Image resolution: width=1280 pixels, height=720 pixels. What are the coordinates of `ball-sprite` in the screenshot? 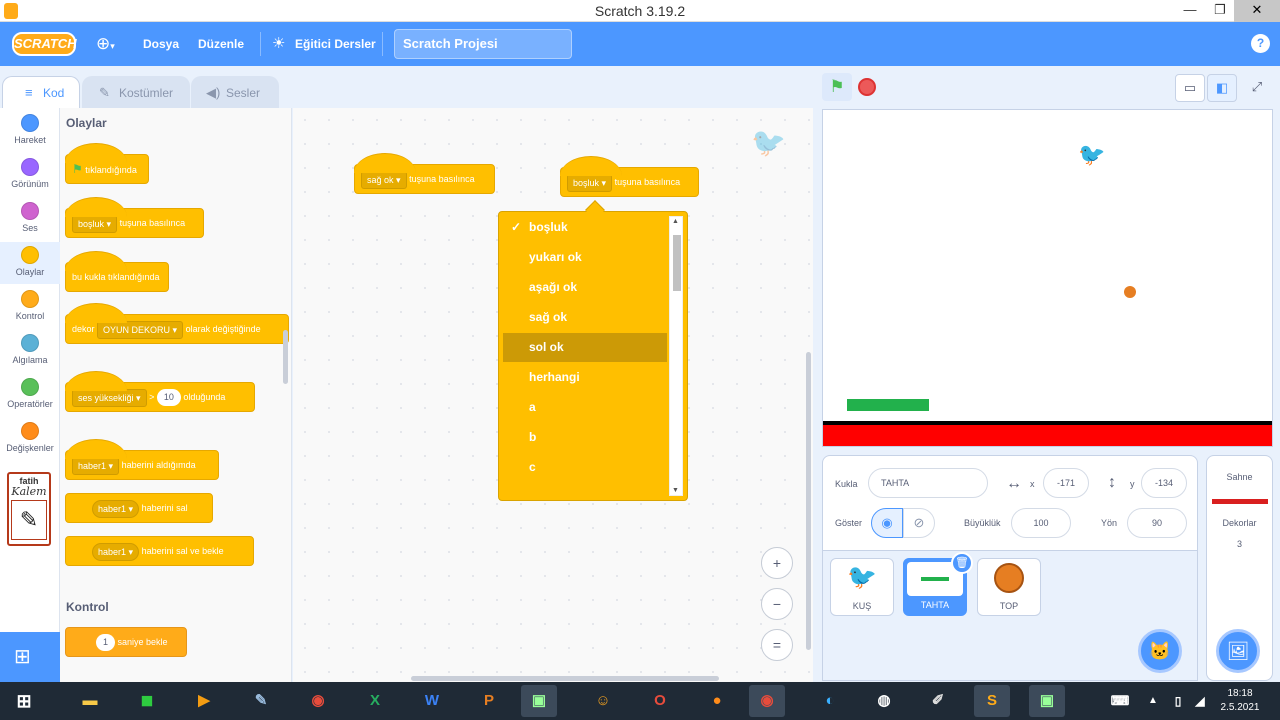 It's located at (1130, 292).